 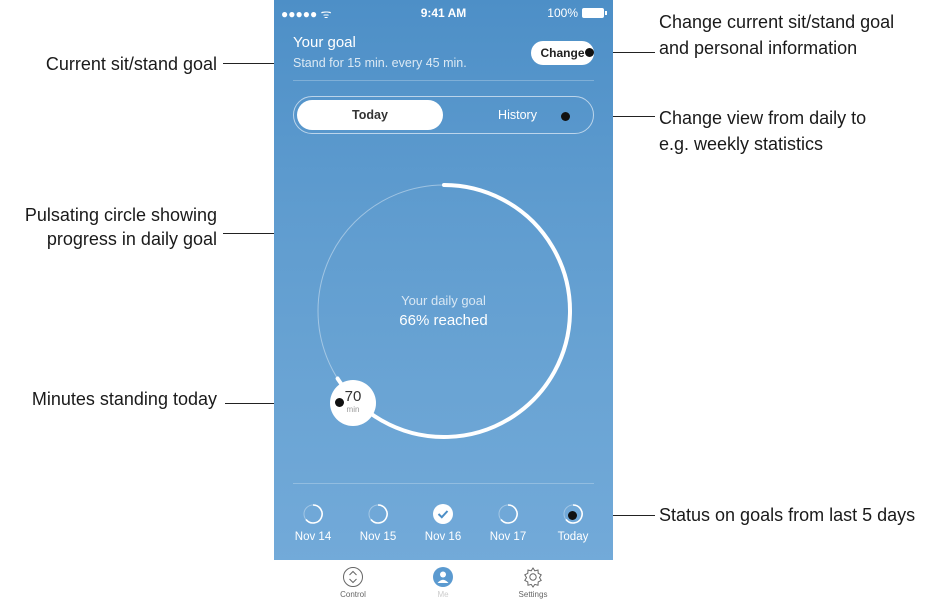 I want to click on day-label: Today, so click(x=573, y=537).